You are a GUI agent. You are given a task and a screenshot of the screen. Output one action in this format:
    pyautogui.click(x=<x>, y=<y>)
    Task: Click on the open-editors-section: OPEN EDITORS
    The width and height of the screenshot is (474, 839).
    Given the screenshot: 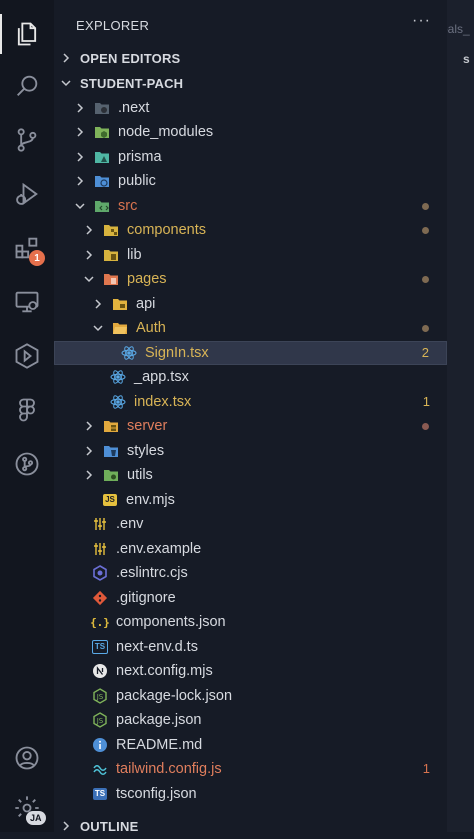 What is the action you would take?
    pyautogui.click(x=250, y=58)
    